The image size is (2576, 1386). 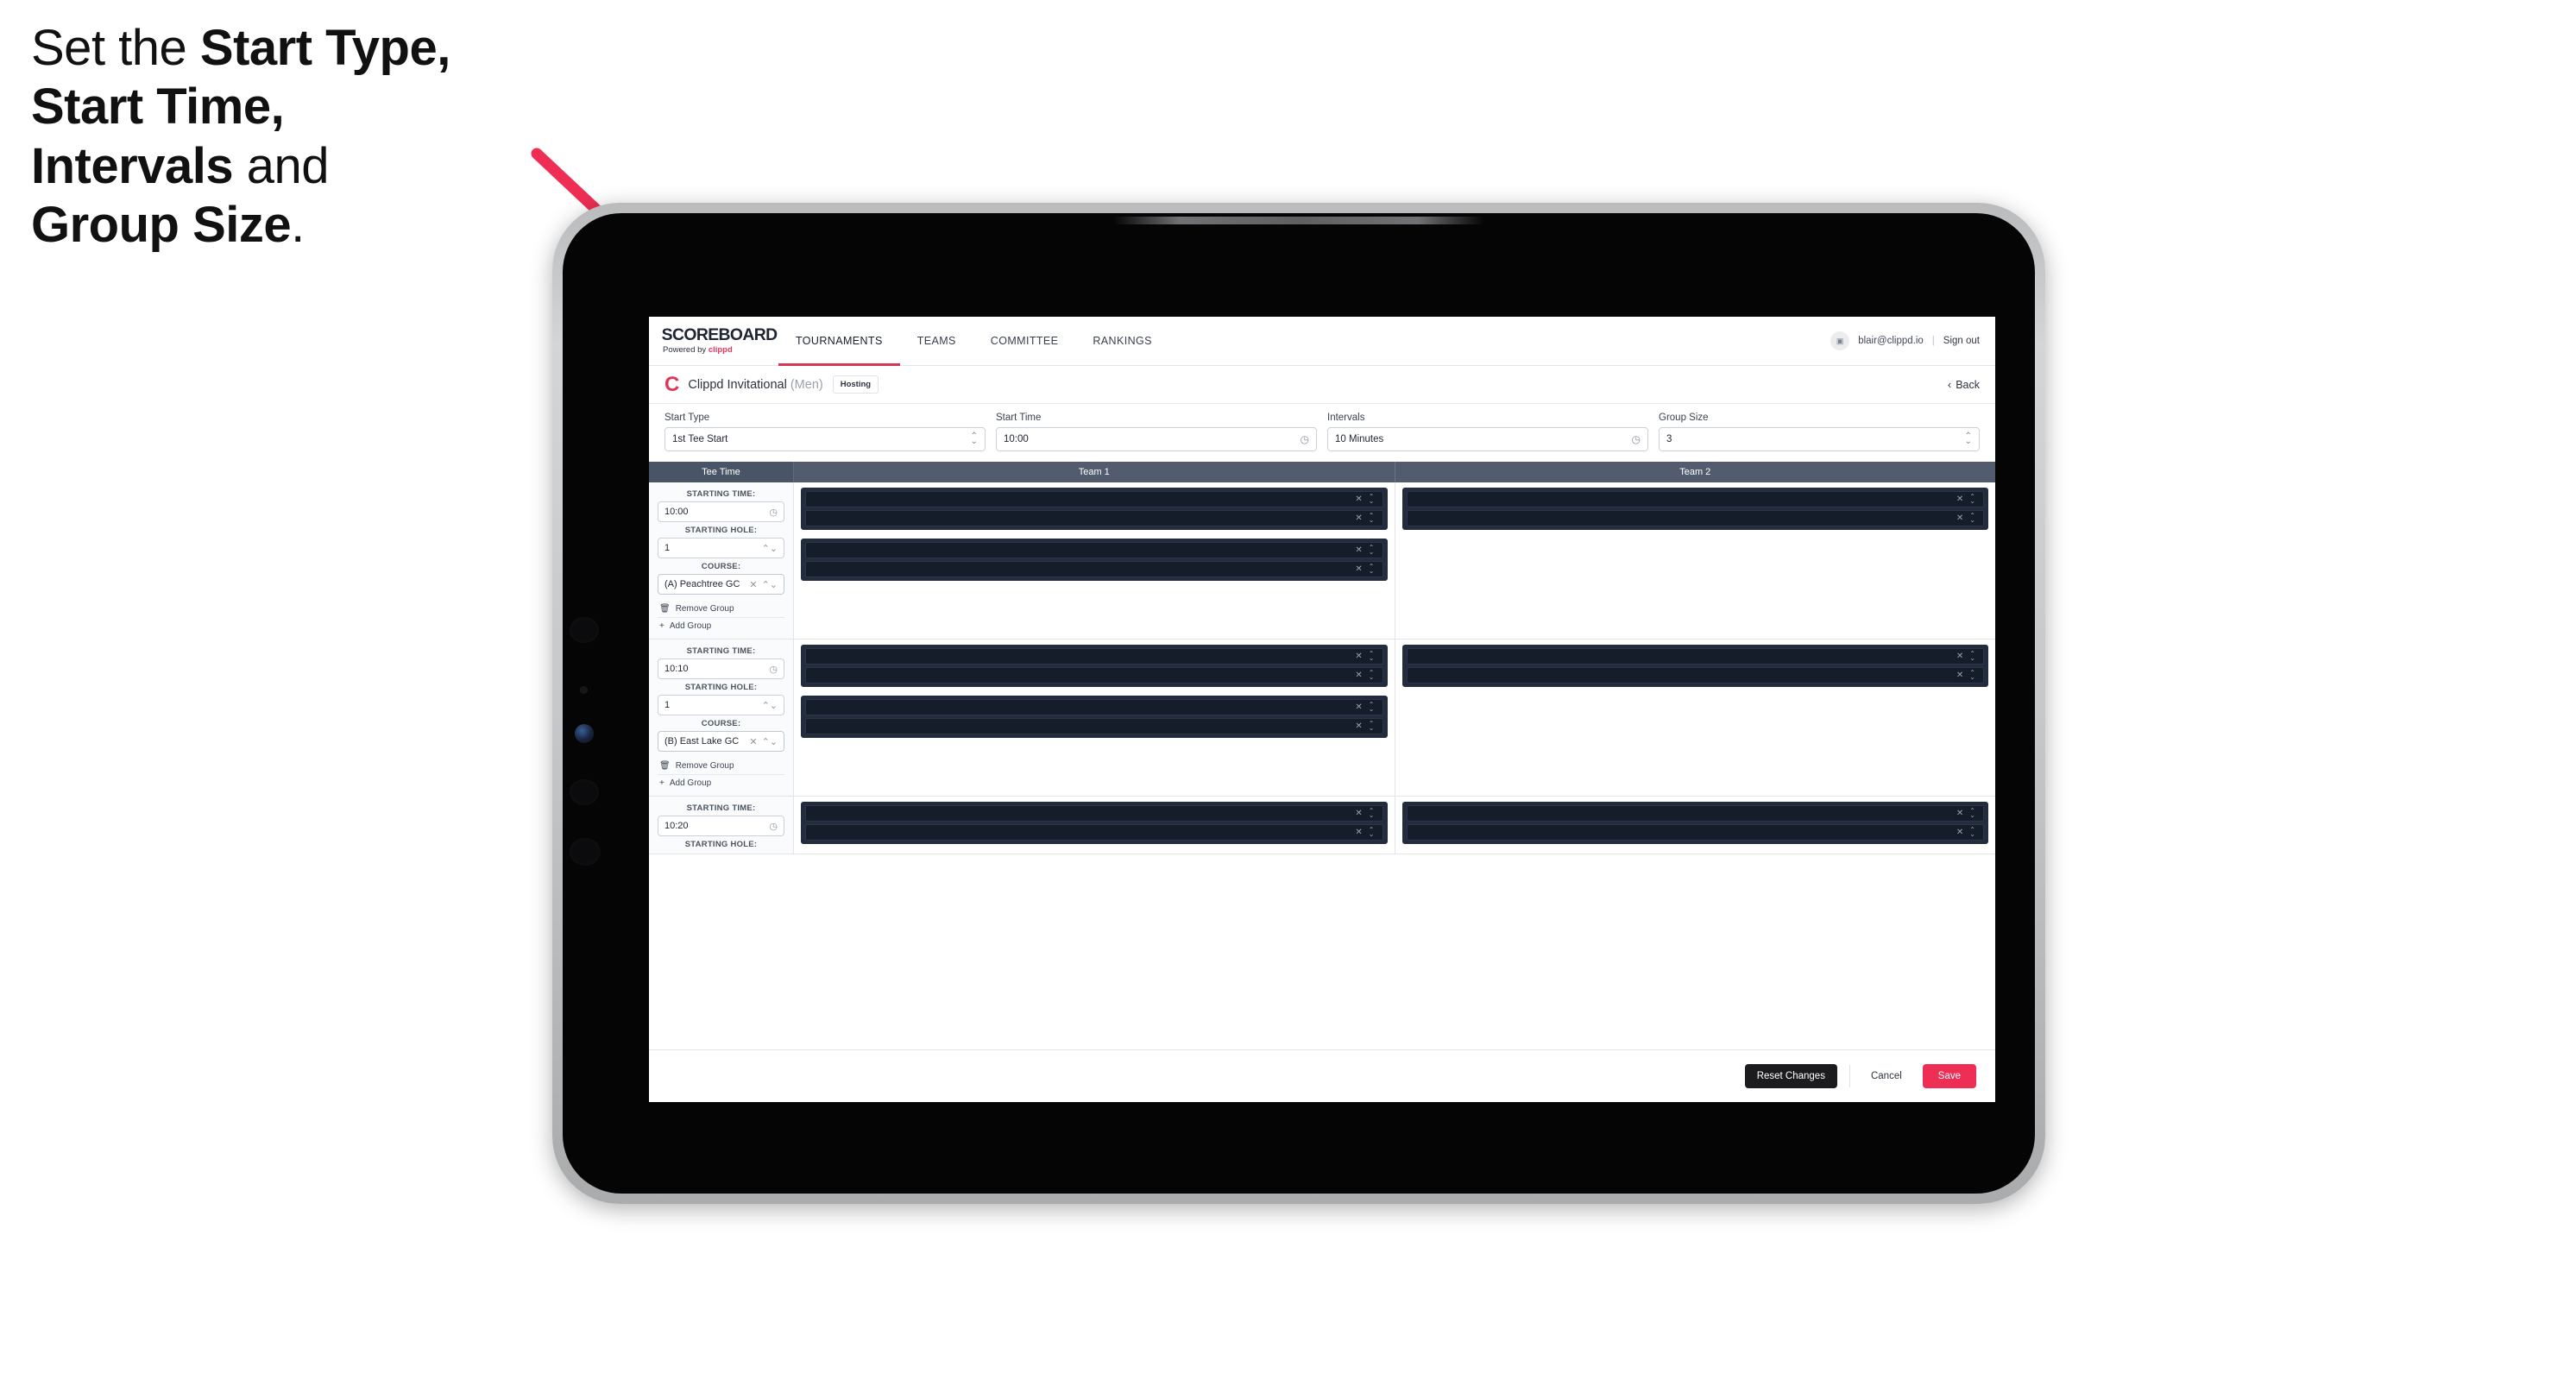 What do you see at coordinates (1122, 342) in the screenshot?
I see `nav-tab-rankings: RANKINGS` at bounding box center [1122, 342].